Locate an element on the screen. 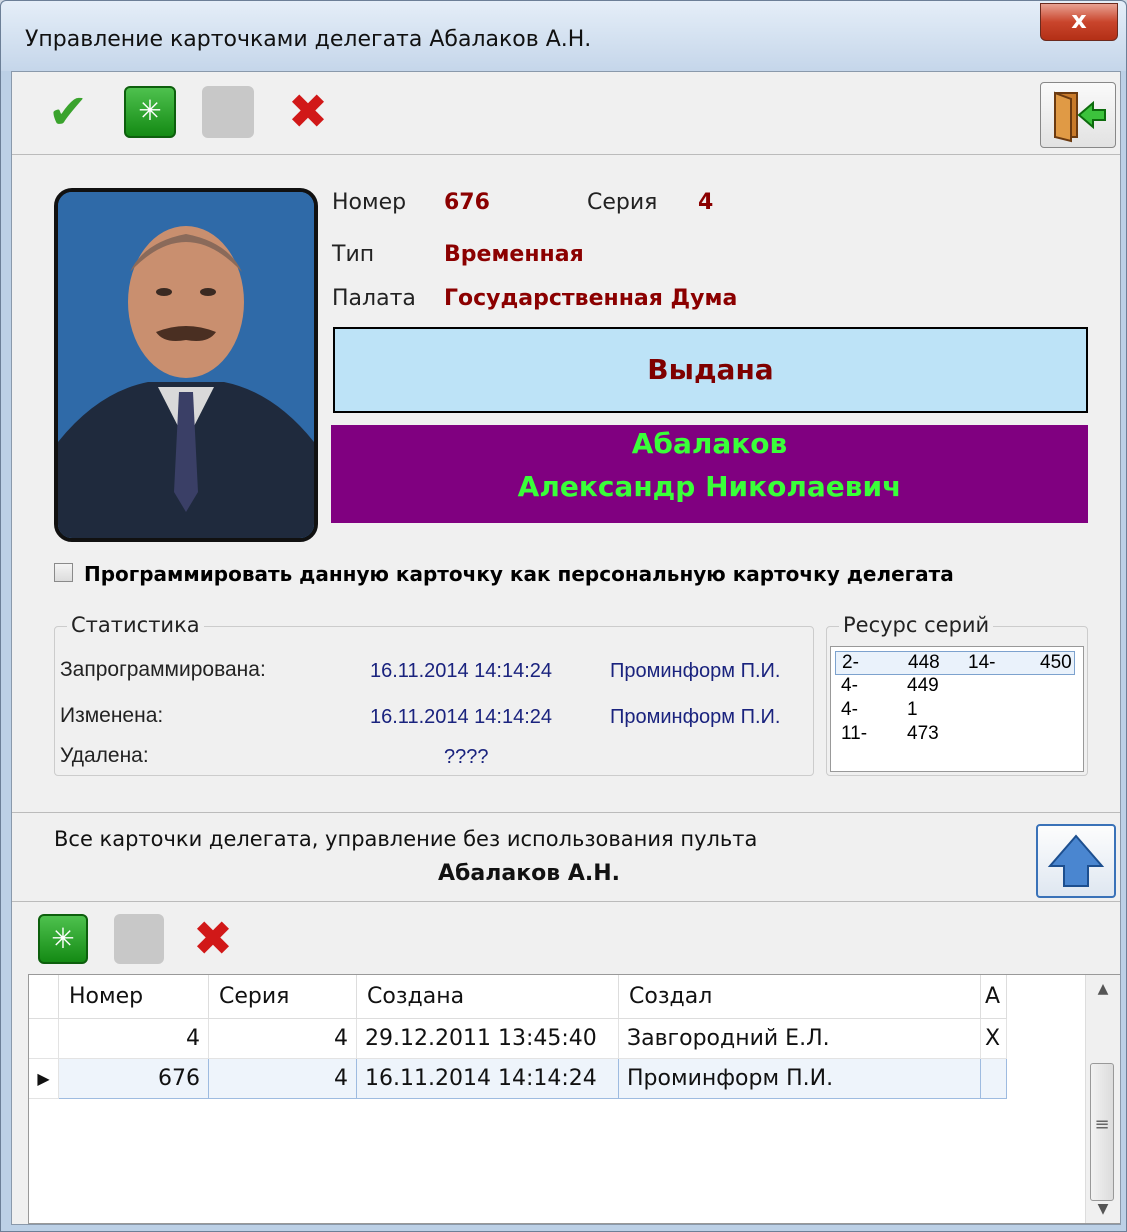 This screenshot has width=1127, height=1232. series-count: 448 is located at coordinates (924, 662).